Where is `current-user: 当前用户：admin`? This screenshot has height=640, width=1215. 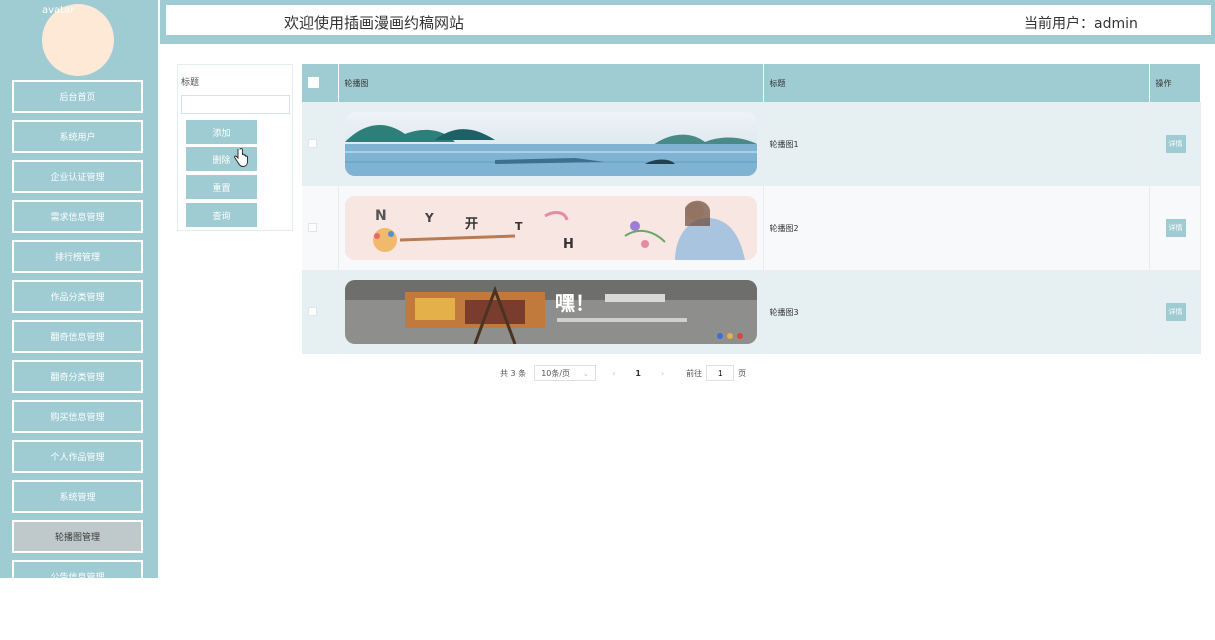
current-user: 当前用户：admin is located at coordinates (1081, 24).